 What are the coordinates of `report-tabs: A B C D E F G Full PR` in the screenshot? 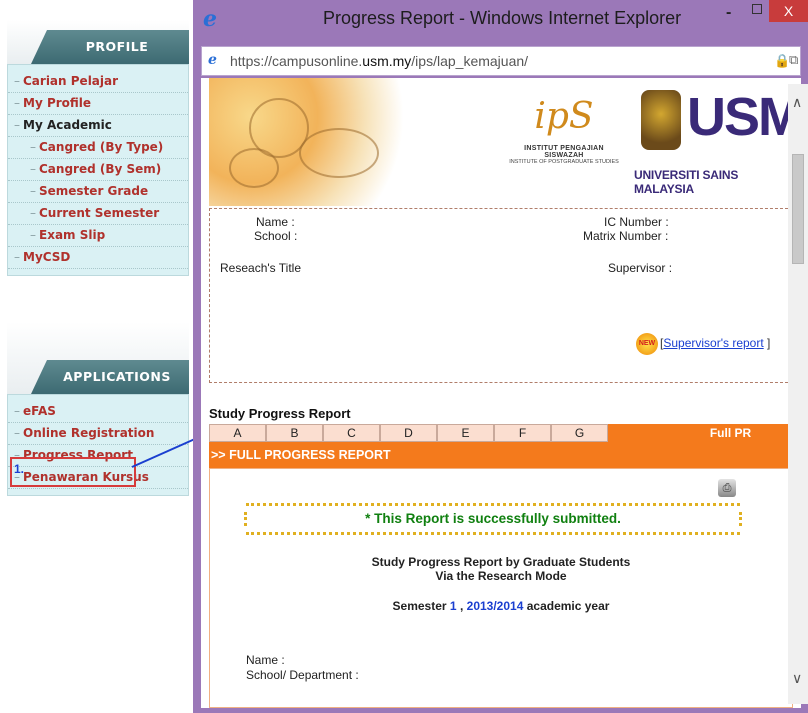 It's located at (501, 433).